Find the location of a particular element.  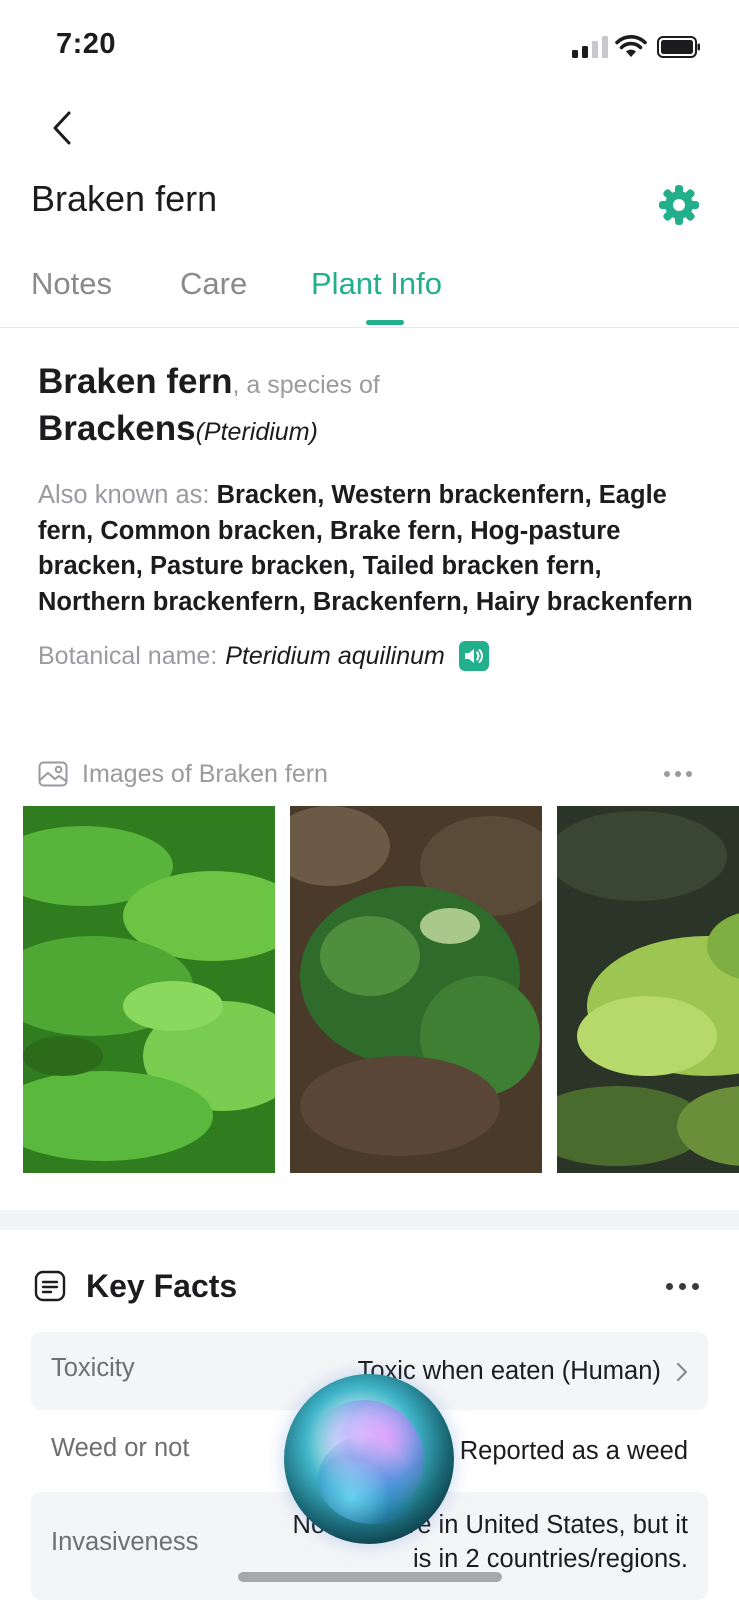

key-facts-title: Key Facts is located at coordinates (162, 1285).